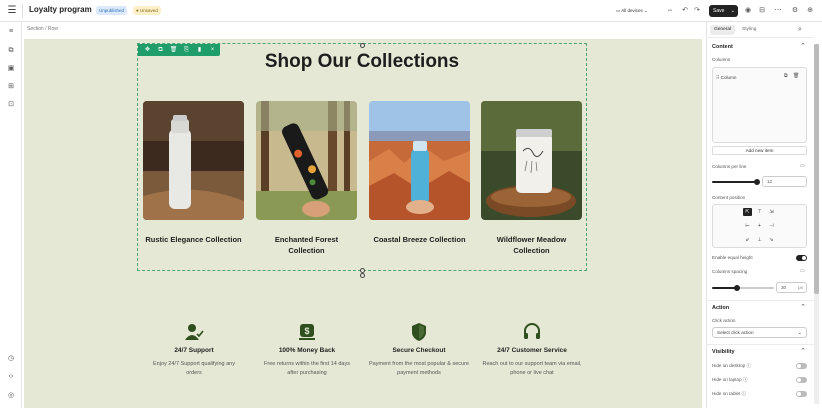 This screenshot has height=408, width=822. I want to click on breadcrumb-row: Row, so click(53, 29).